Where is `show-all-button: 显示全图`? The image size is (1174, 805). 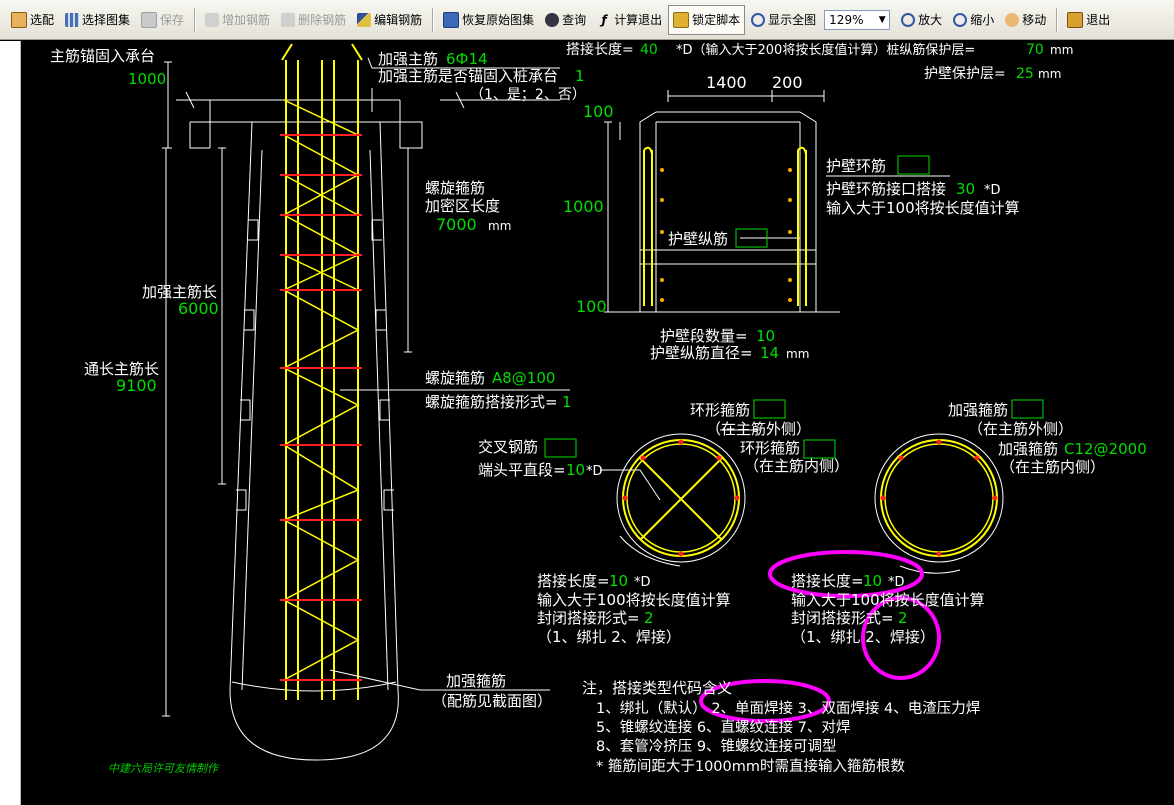 show-all-button: 显示全图 is located at coordinates (783, 20).